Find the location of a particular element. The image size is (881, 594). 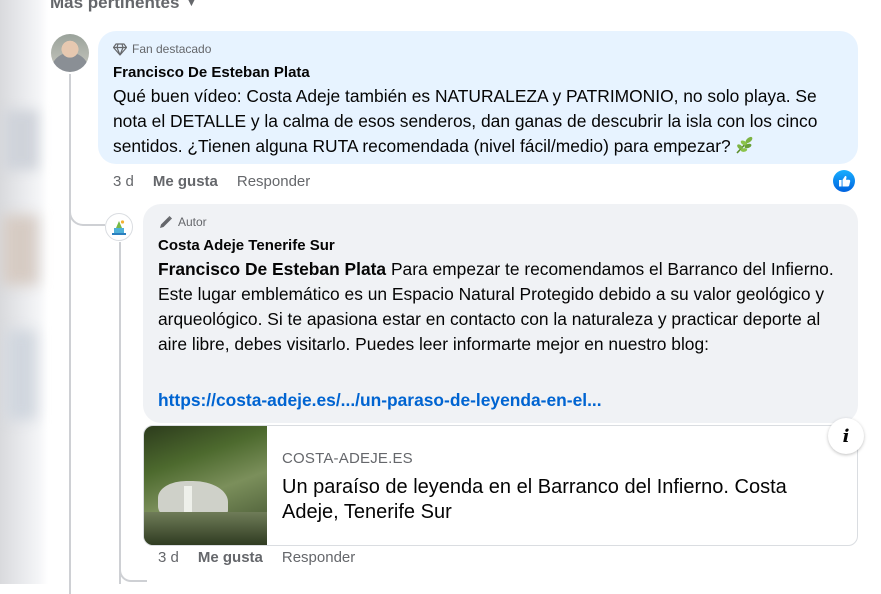

comment-author: Costa Adeje Tenerife Sur is located at coordinates (501, 246).